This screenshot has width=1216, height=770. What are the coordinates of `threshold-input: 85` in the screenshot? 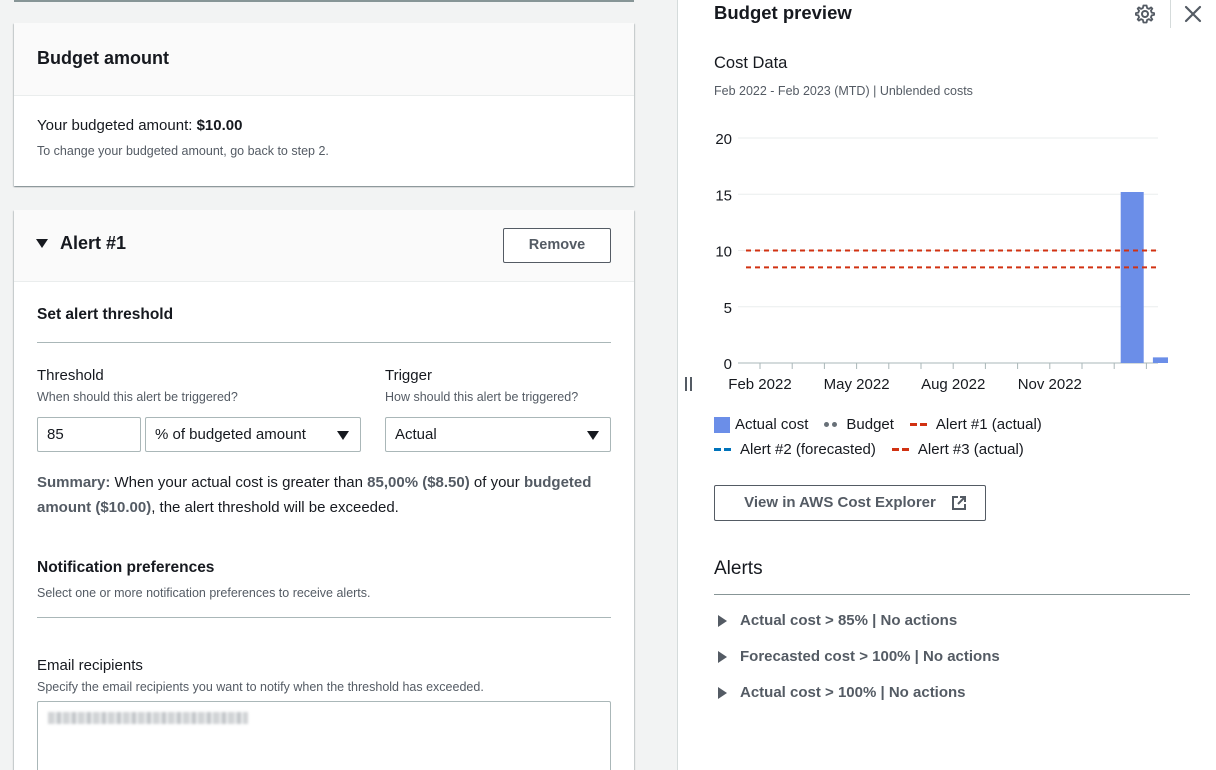 It's located at (89, 434).